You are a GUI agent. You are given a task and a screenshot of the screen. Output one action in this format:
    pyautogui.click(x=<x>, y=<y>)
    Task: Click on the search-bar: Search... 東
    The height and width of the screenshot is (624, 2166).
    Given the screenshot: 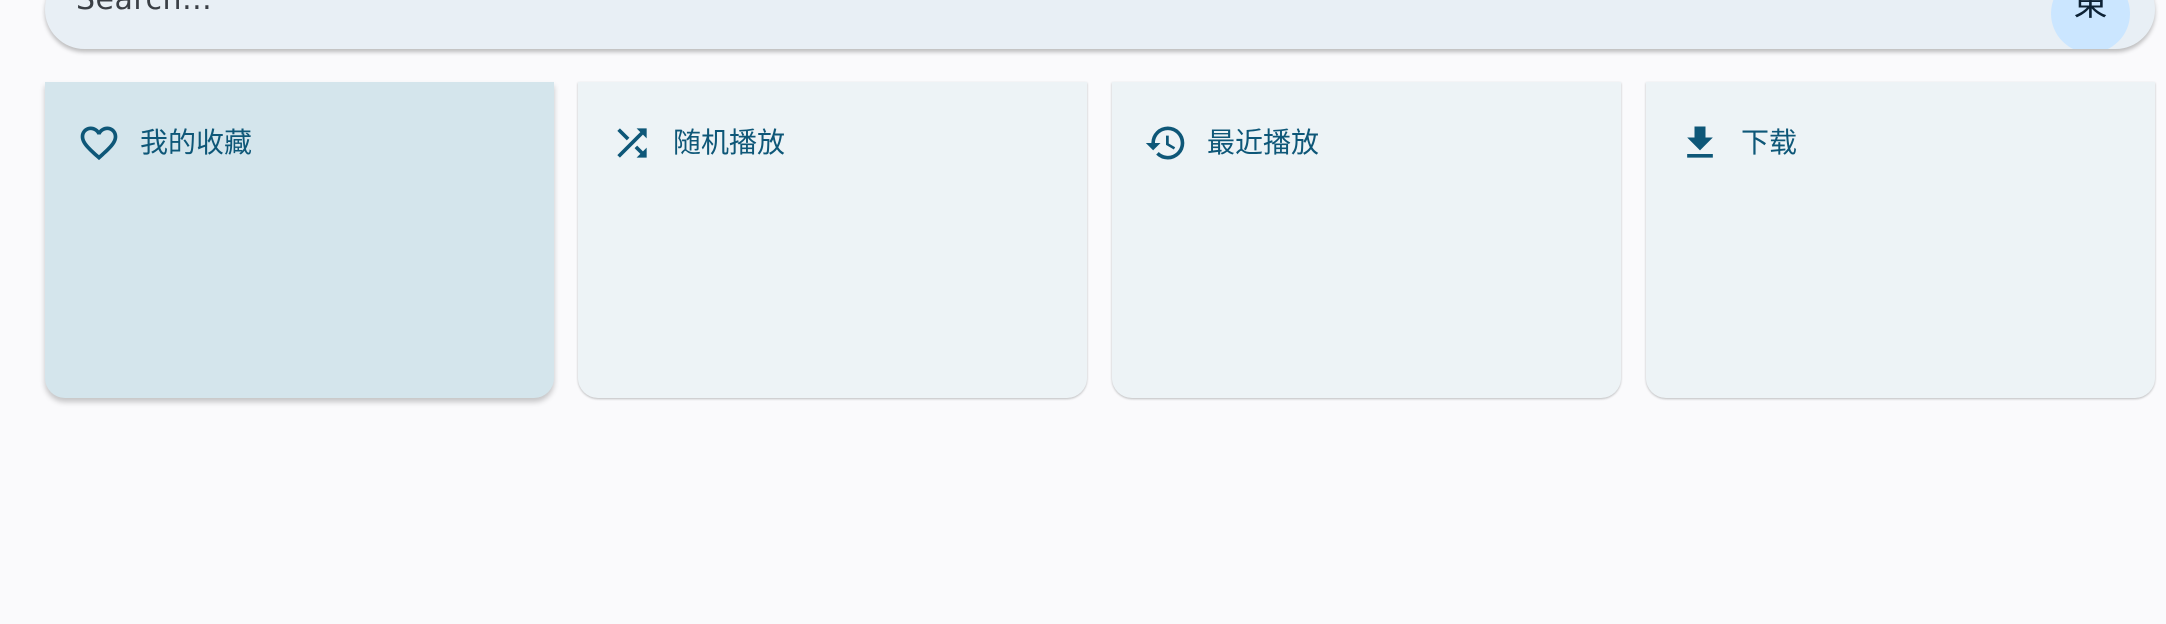 What is the action you would take?
    pyautogui.click(x=1100, y=24)
    